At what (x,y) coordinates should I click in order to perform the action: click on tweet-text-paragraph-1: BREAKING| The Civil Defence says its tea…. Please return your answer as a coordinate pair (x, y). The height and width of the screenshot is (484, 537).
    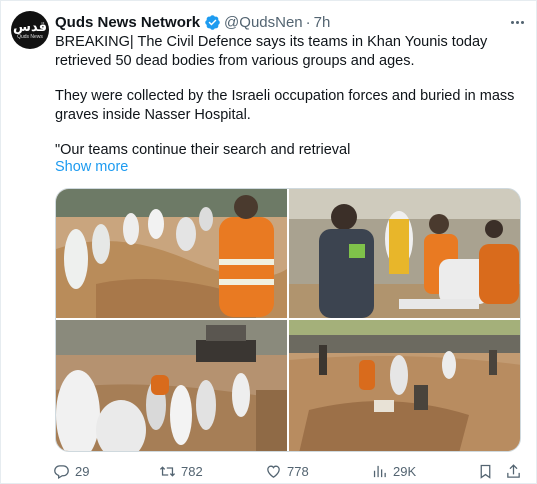
    Looking at the image, I should click on (271, 51).